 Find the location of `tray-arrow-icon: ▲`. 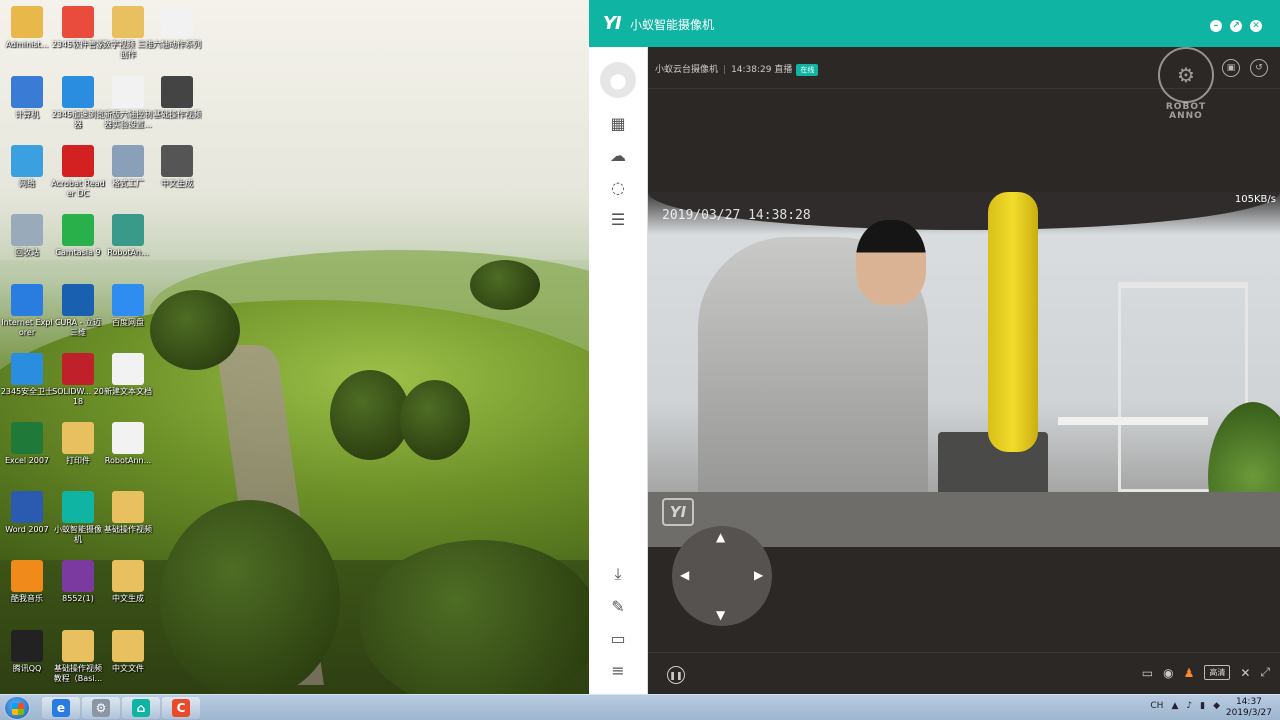

tray-arrow-icon: ▲ is located at coordinates (1174, 706).